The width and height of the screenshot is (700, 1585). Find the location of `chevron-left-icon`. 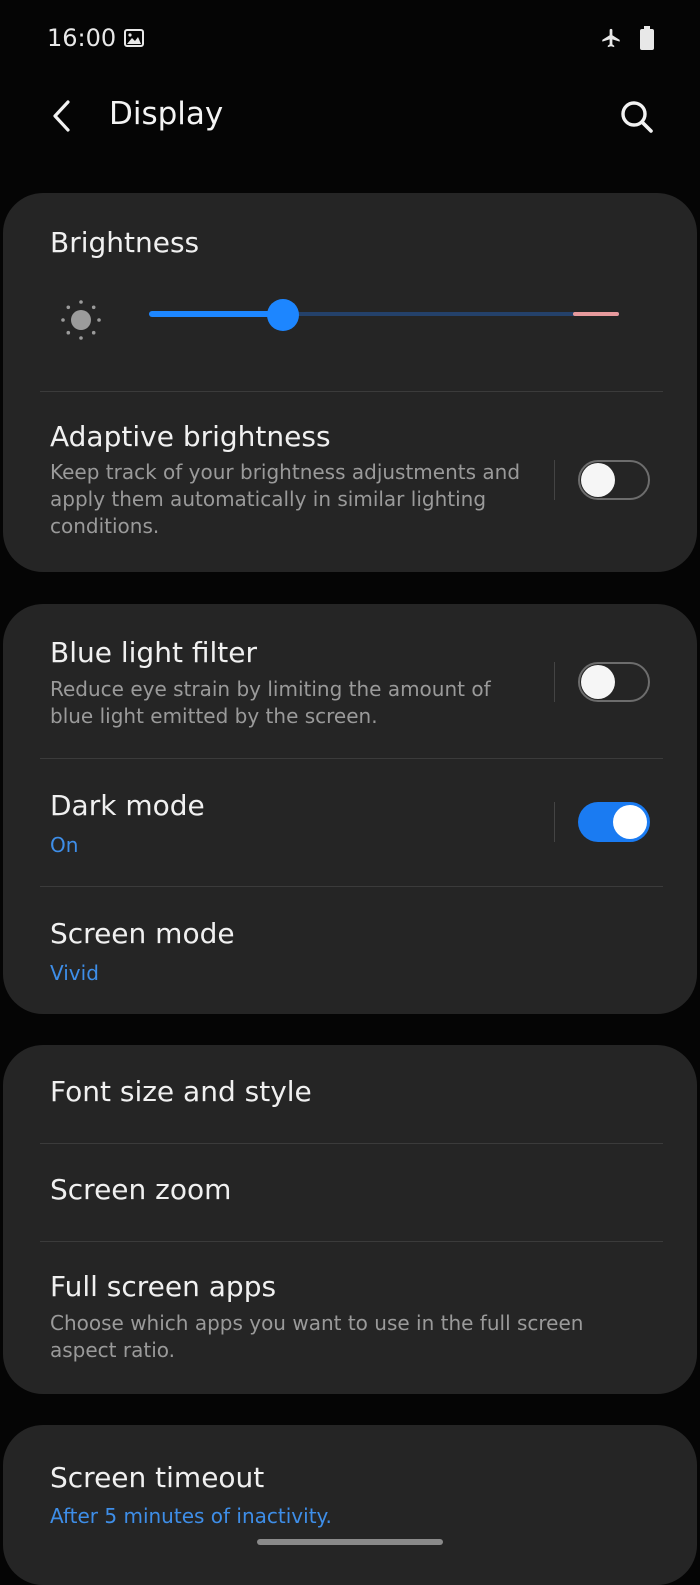

chevron-left-icon is located at coordinates (61, 116).